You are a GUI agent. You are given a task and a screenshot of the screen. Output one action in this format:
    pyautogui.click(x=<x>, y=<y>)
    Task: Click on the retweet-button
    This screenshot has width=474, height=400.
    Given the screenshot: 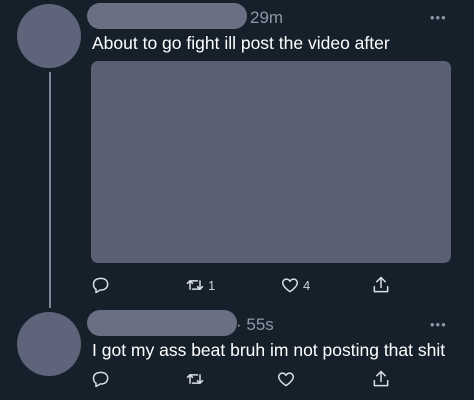 What is the action you would take?
    pyautogui.click(x=196, y=379)
    